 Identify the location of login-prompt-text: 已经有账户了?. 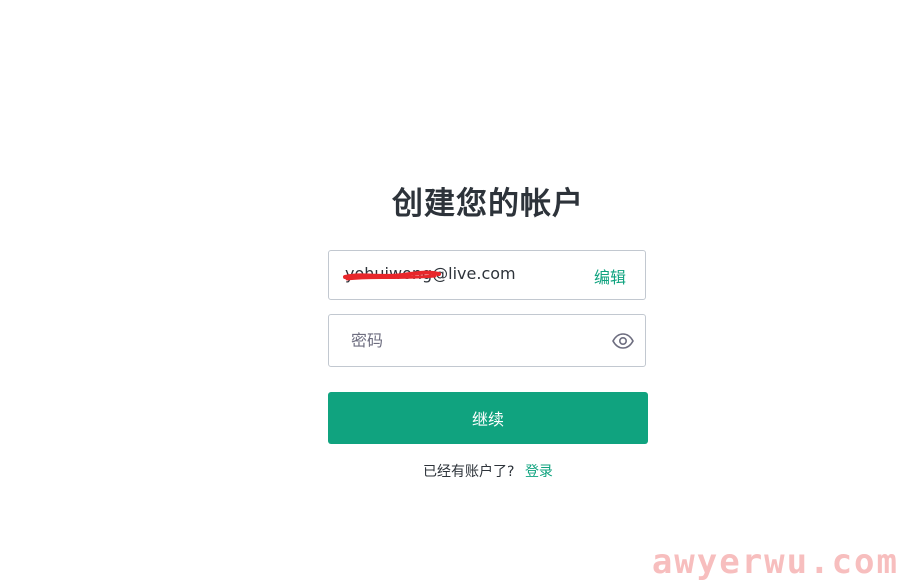
(469, 472).